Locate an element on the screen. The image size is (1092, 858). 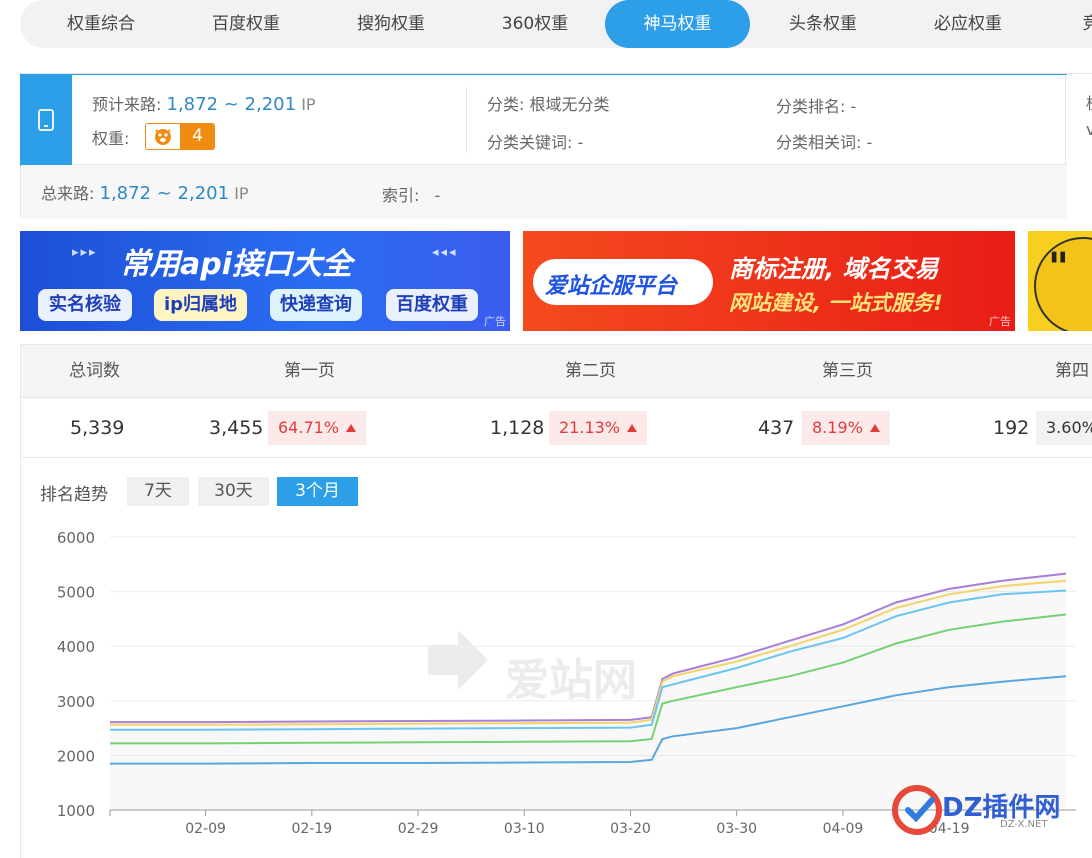
tab-toutiao: 头条权重 is located at coordinates (823, 24).